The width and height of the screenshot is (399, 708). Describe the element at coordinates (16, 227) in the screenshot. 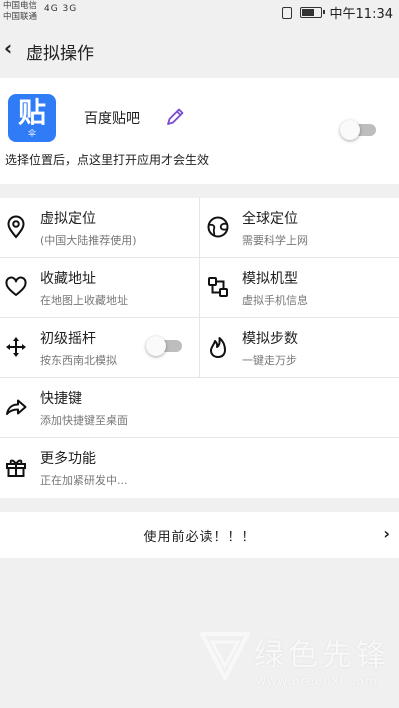

I see `location-pin-icon` at that location.